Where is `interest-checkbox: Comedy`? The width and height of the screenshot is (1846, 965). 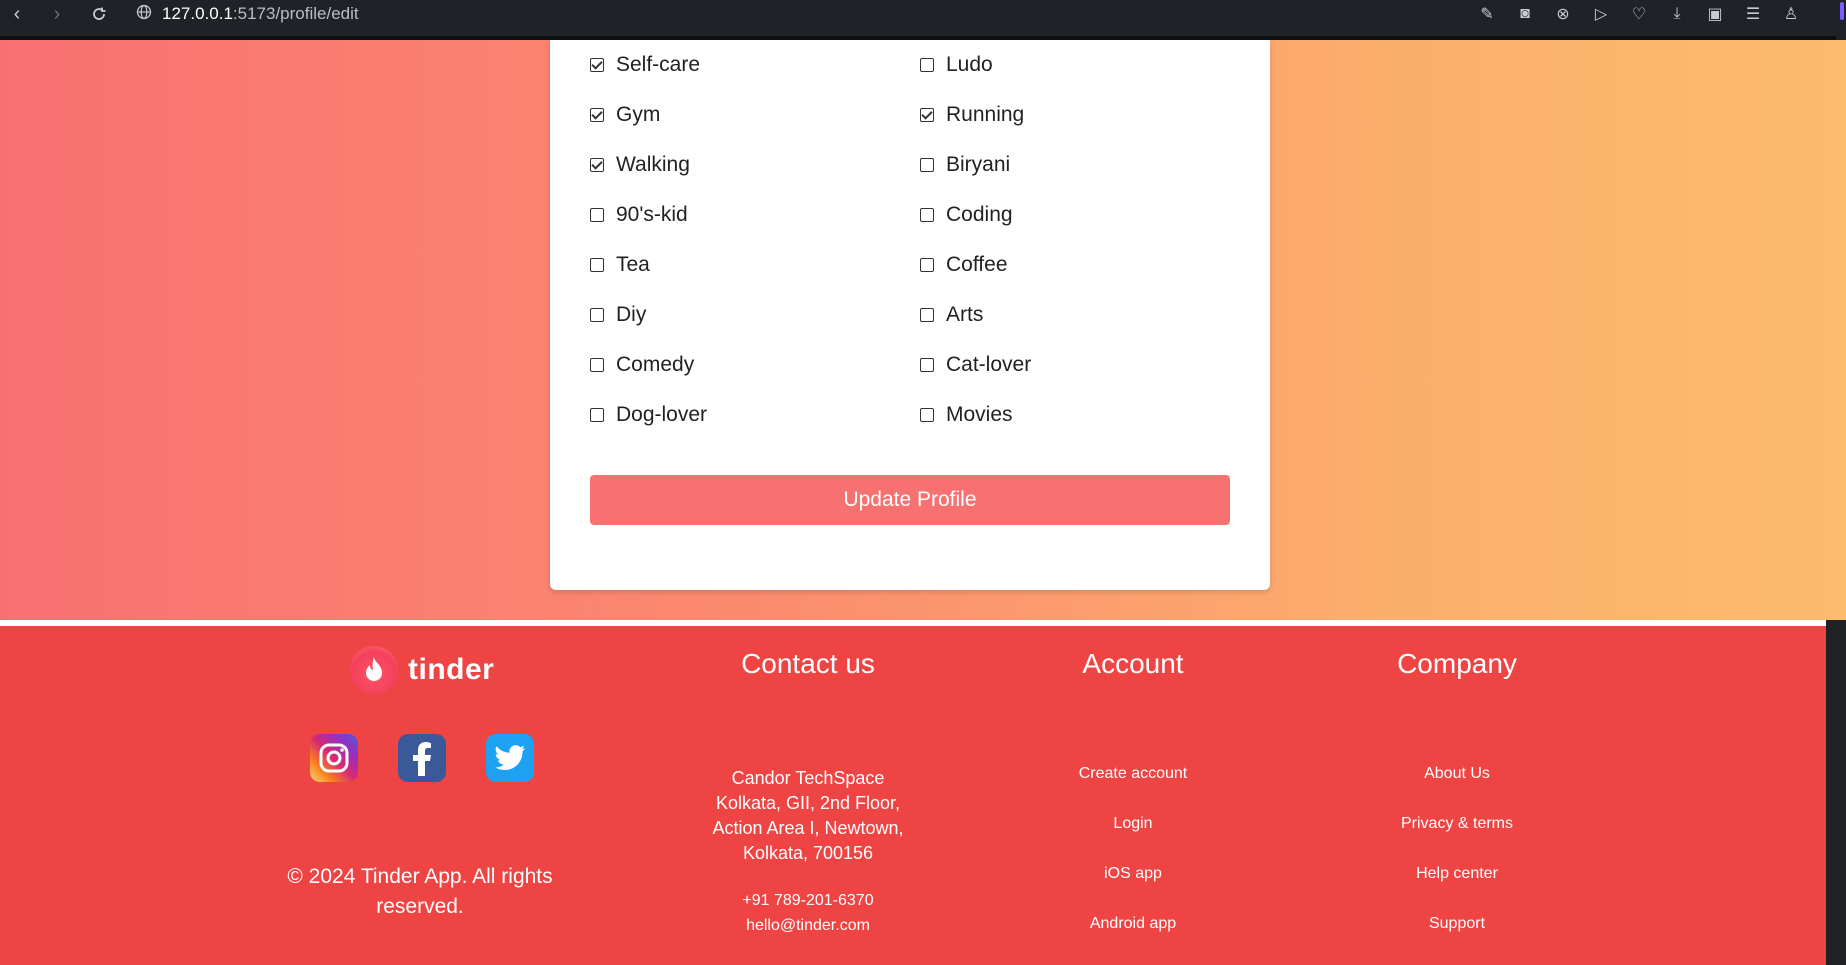
interest-checkbox: Comedy is located at coordinates (642, 365).